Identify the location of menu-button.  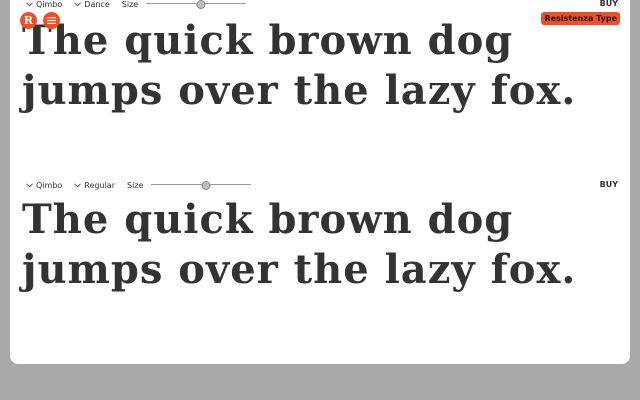
(51, 20).